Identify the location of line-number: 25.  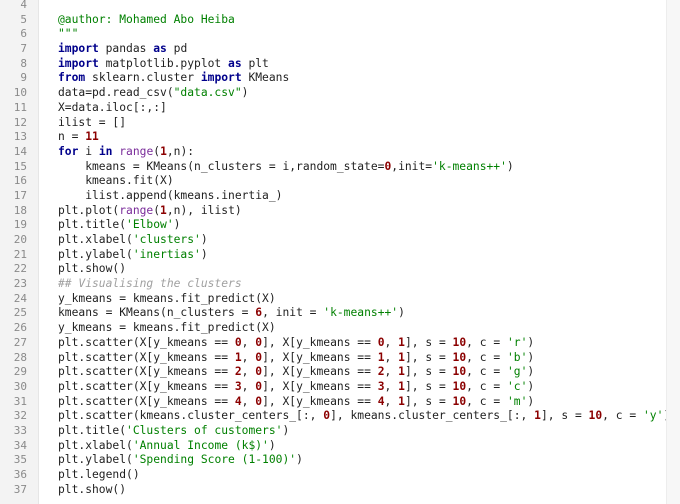
(20, 313).